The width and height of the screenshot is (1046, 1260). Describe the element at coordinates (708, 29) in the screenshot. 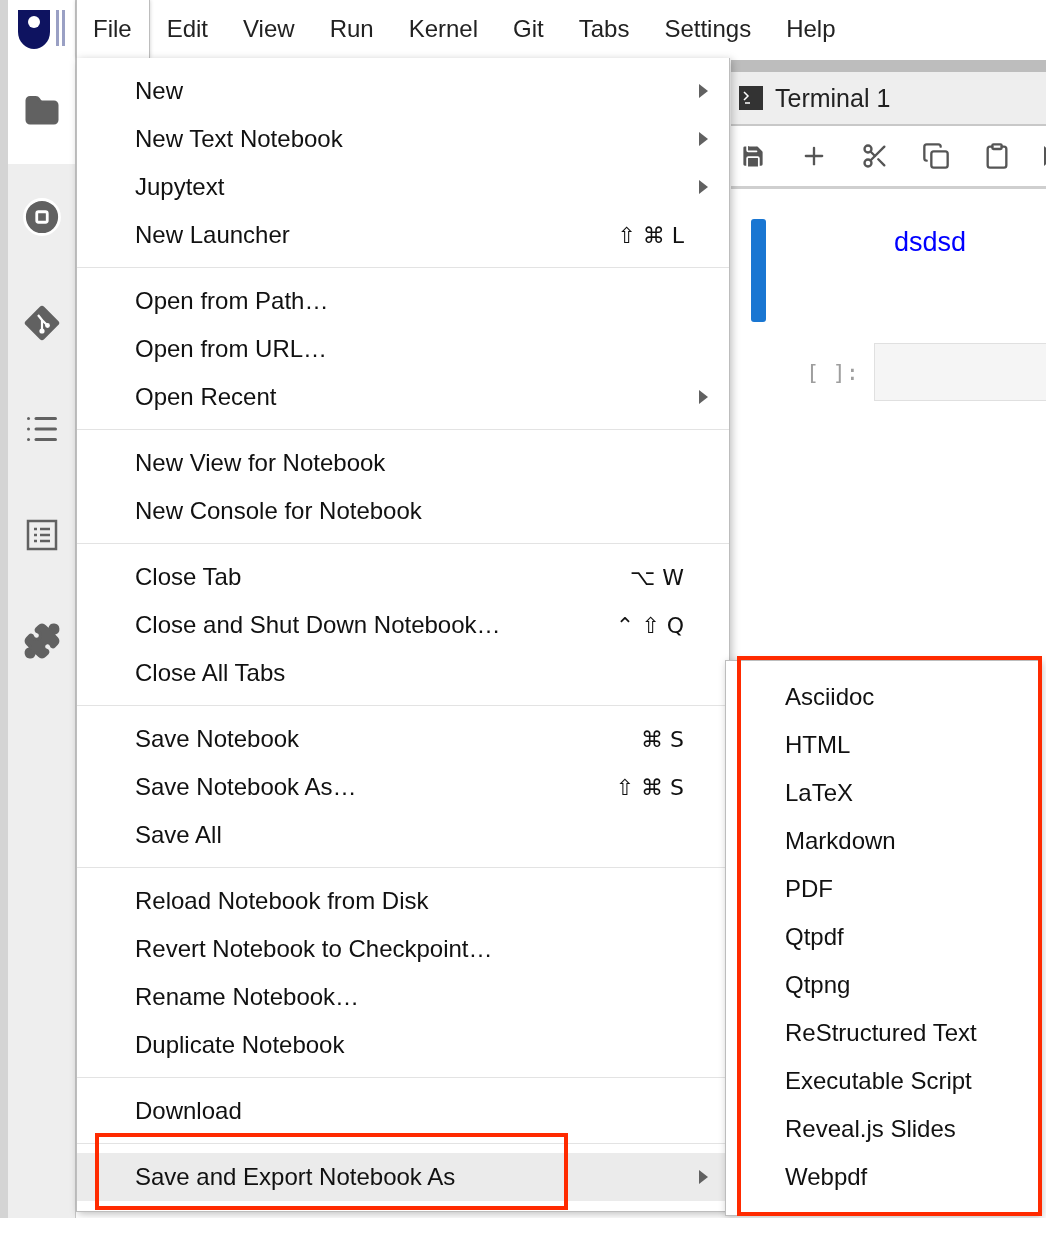

I see `menu-bar-item: Settings` at that location.